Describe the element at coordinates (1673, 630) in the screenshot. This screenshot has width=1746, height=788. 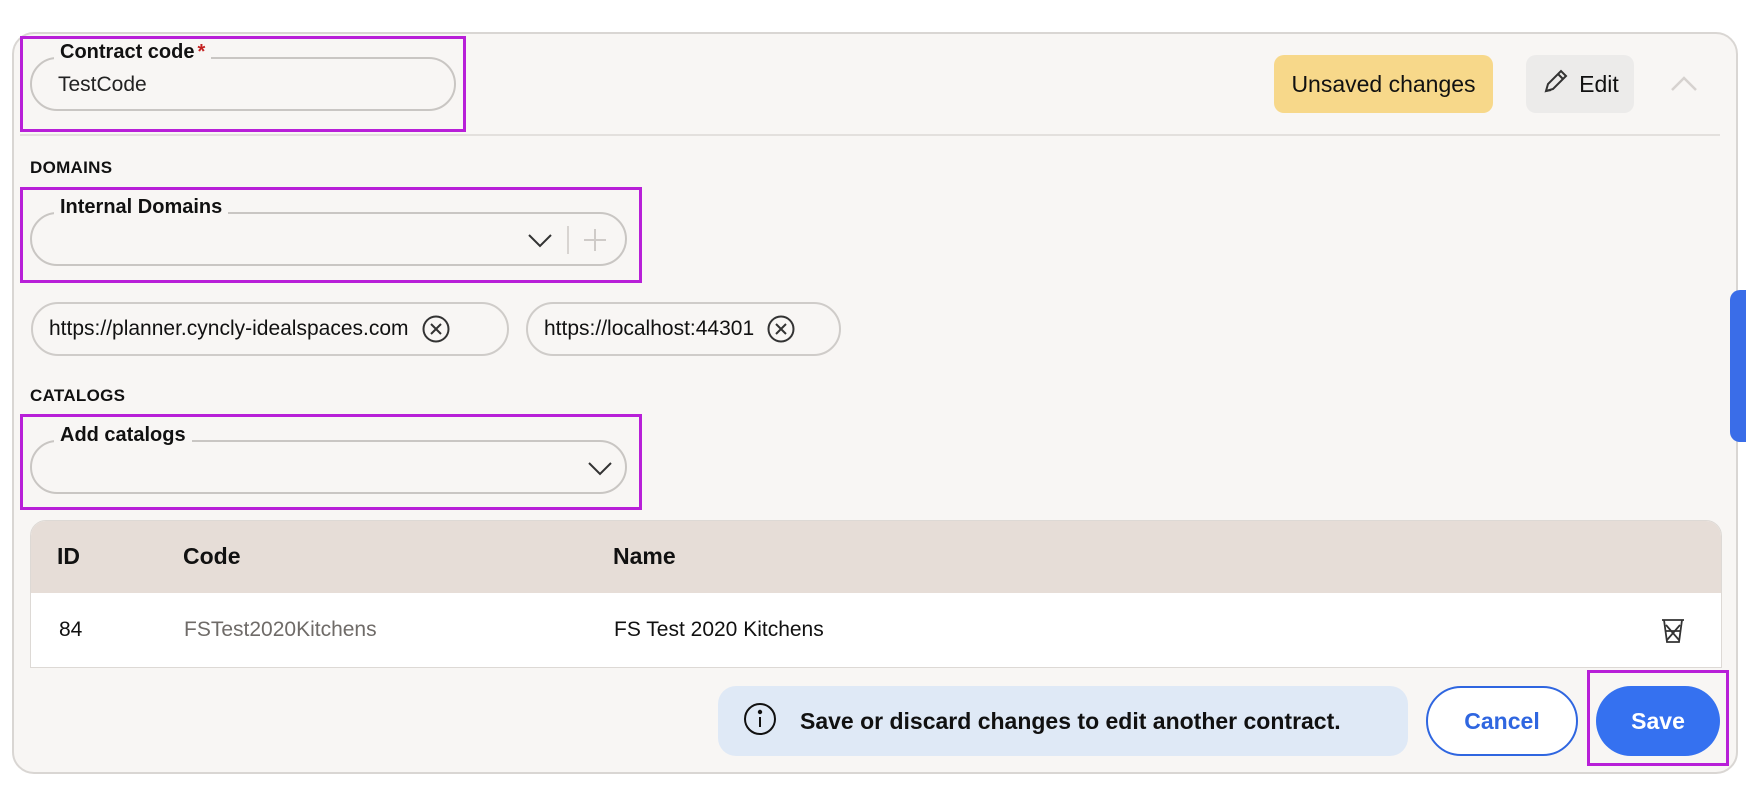
I see `trash-icon` at that location.